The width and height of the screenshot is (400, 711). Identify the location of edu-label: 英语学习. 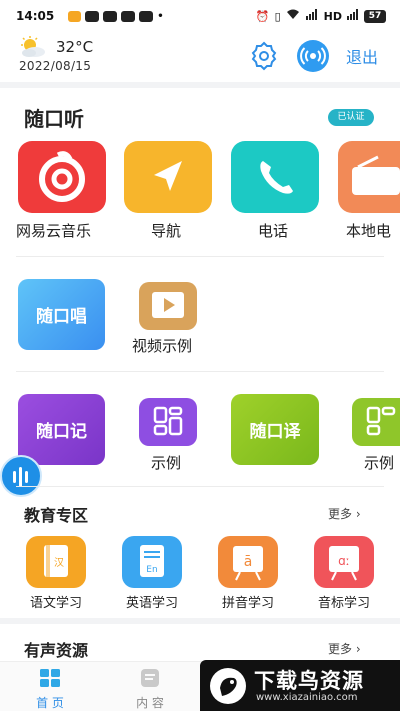
(151, 603).